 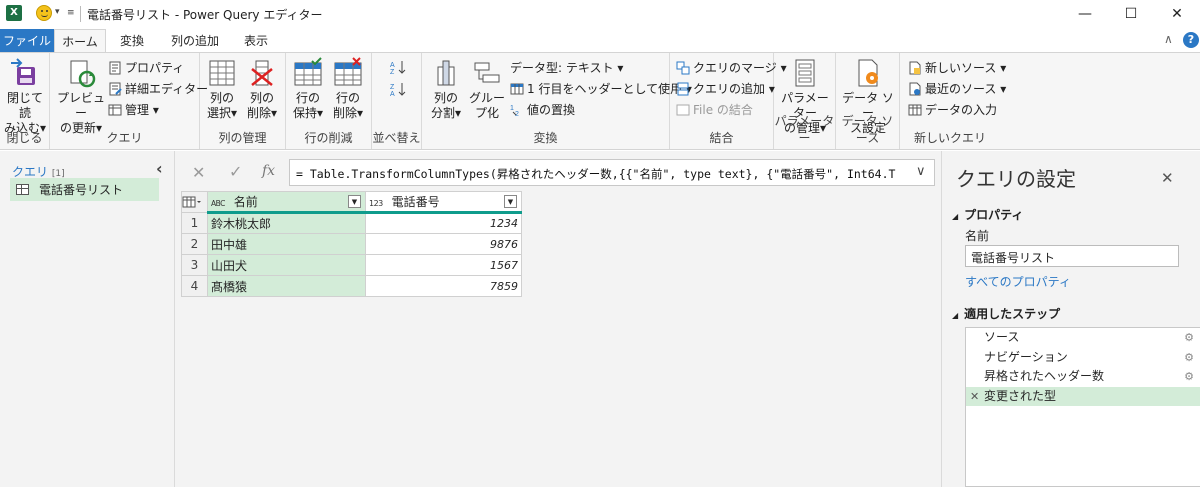 I want to click on column-header-name: ABC 名前 ▼, so click(x=286, y=202).